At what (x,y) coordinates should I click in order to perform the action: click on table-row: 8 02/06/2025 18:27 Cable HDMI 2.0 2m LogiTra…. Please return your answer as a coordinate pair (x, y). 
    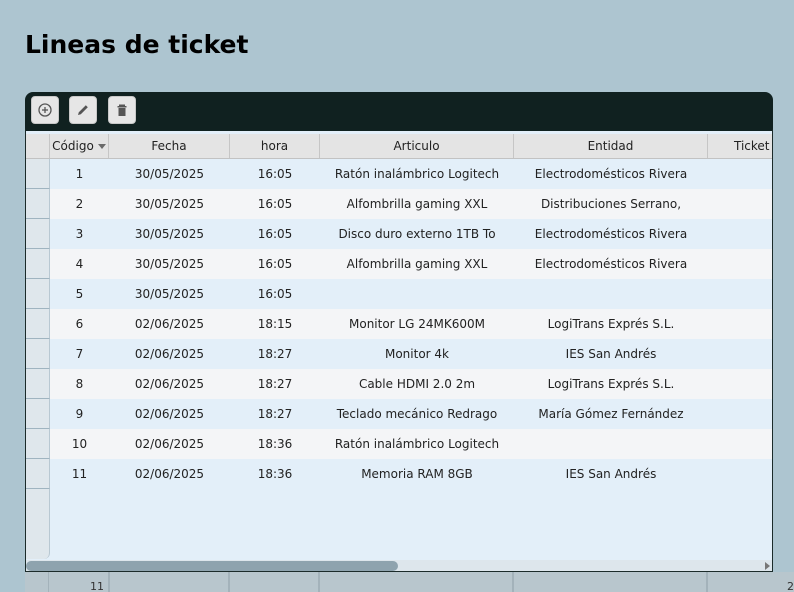
    Looking at the image, I should click on (399, 384).